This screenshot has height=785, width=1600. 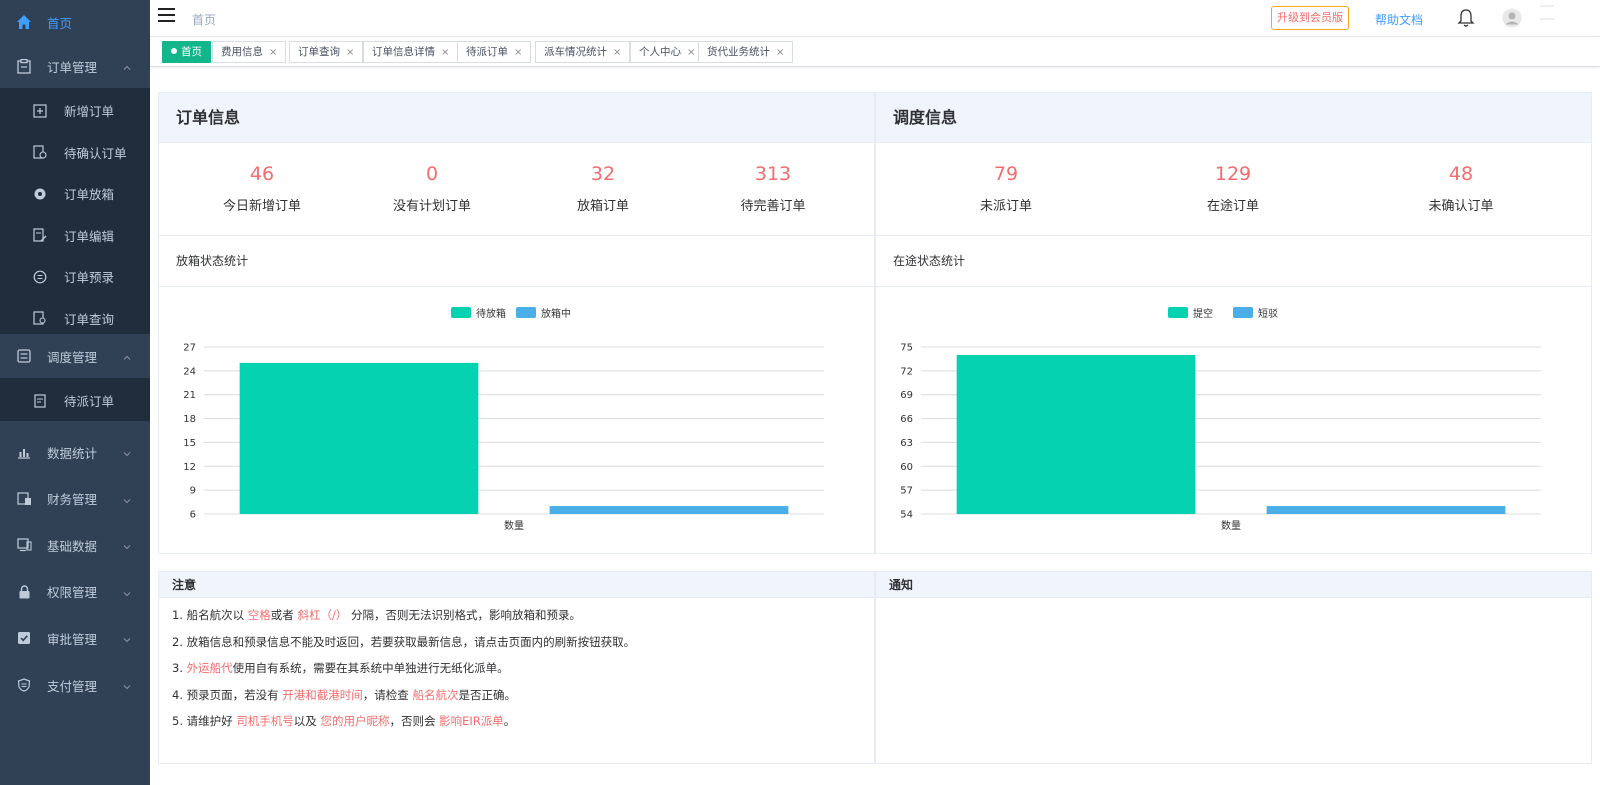 What do you see at coordinates (1512, 18) in the screenshot?
I see `avatar` at bounding box center [1512, 18].